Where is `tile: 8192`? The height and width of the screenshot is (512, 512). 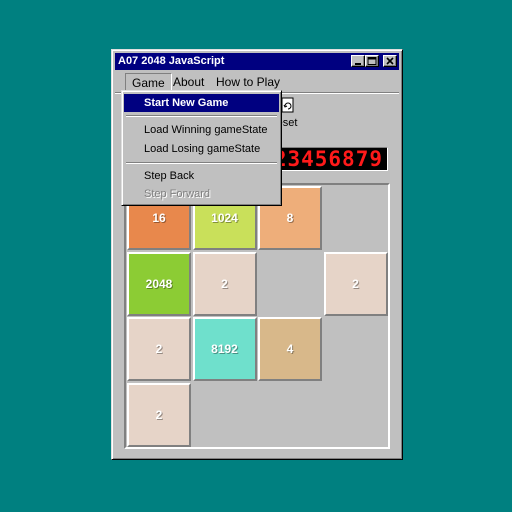 tile: 8192 is located at coordinates (224, 349).